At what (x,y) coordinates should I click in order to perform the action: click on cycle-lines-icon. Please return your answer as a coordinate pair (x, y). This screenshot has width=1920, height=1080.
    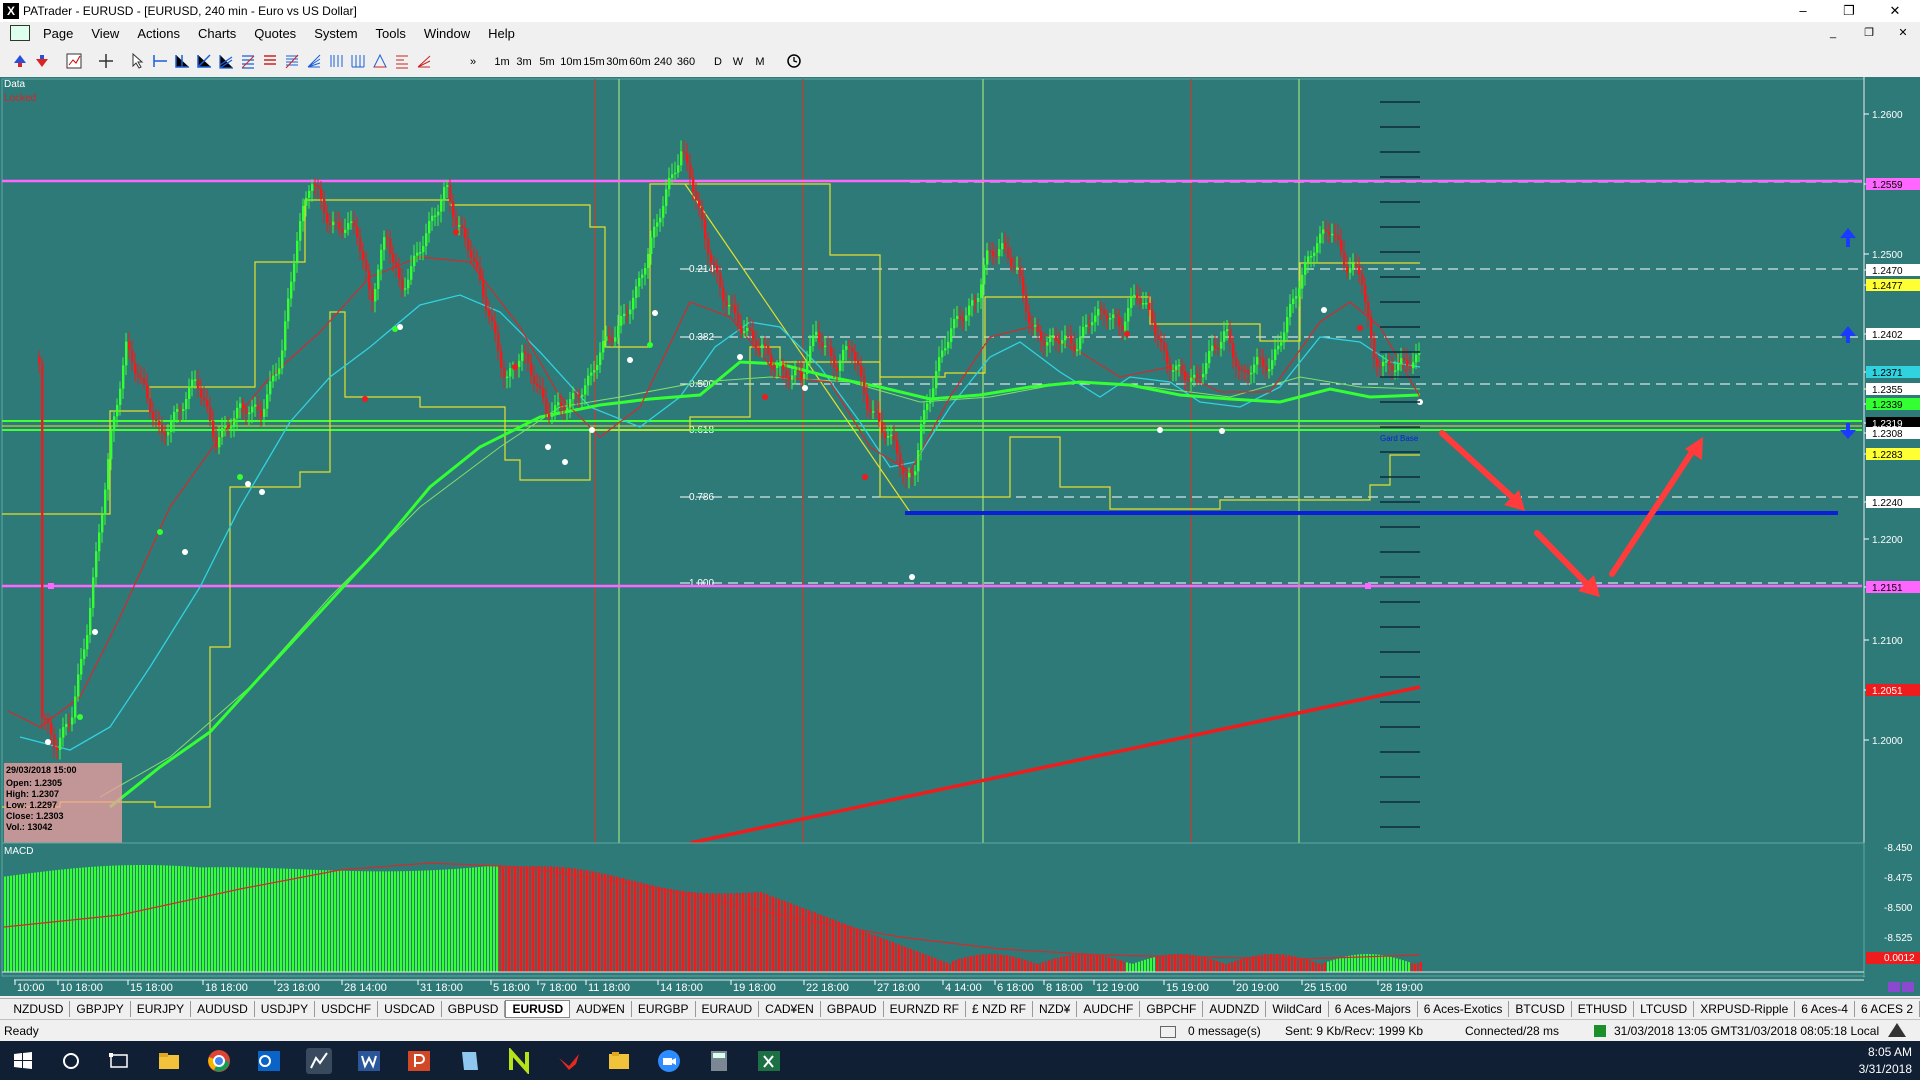
    Looking at the image, I should click on (358, 61).